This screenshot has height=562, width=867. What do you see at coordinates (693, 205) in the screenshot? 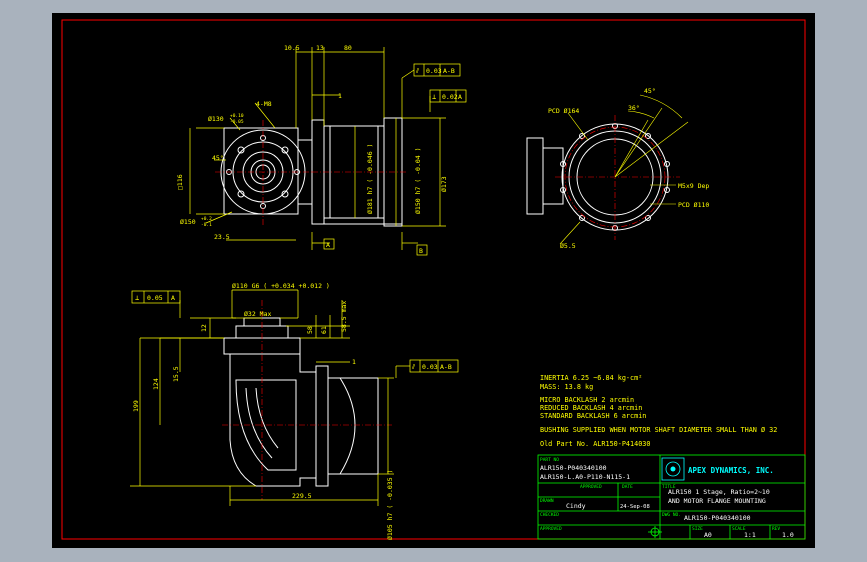
I see `side-pcd-110: PCD Ø110` at bounding box center [693, 205].